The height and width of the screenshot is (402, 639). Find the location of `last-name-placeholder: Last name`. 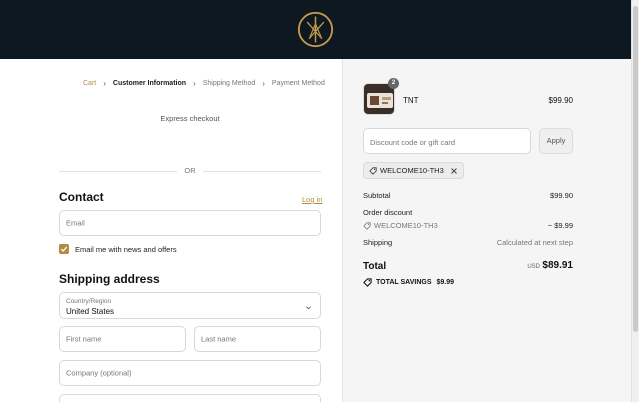

last-name-placeholder: Last name is located at coordinates (219, 339).